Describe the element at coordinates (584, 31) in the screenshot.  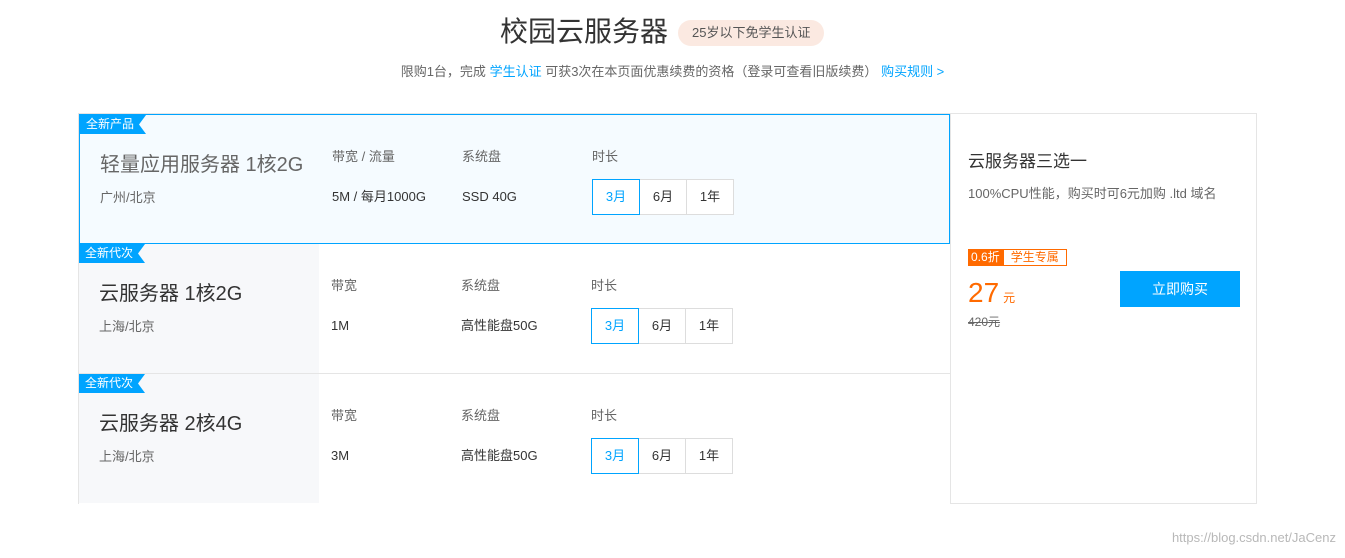
I see `page-title: 校园云服务器` at that location.